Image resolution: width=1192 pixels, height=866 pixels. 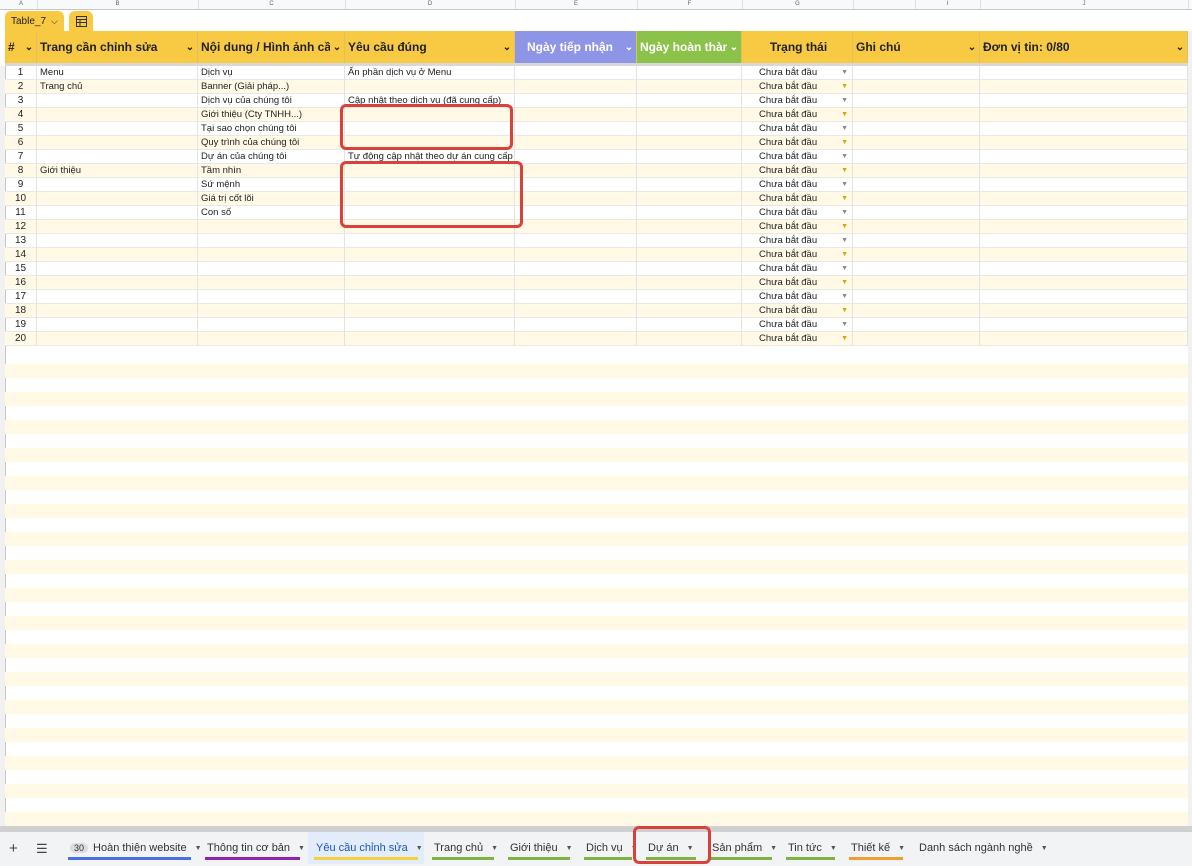 What do you see at coordinates (271, 143) in the screenshot?
I see `content-cell: Quy trình của chúng tôi` at bounding box center [271, 143].